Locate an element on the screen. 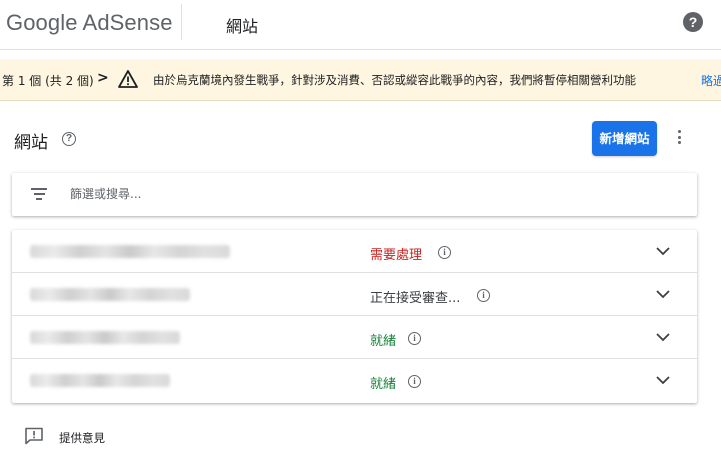  help-circle-icon: ? is located at coordinates (693, 22).